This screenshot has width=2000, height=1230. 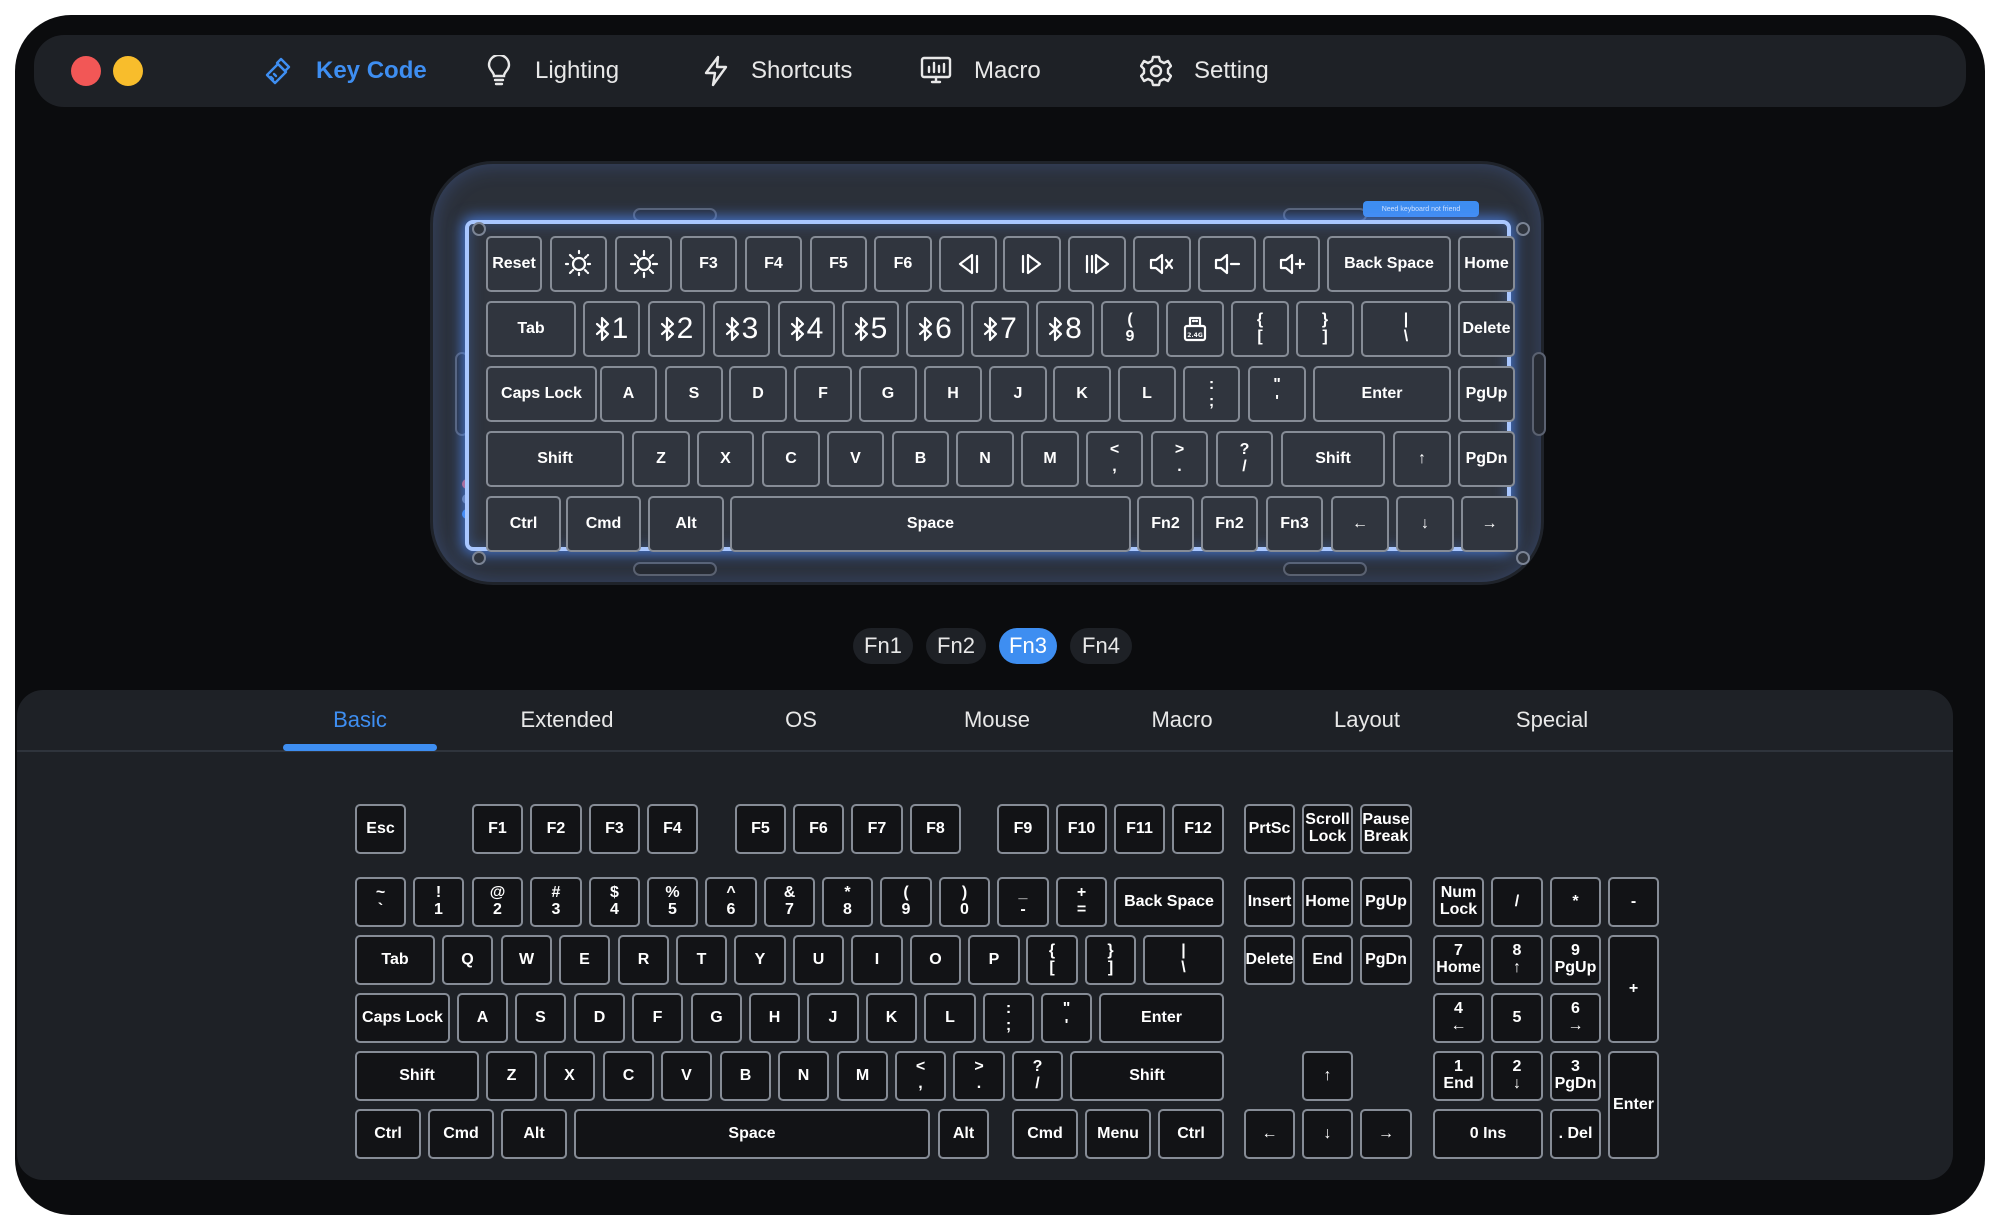 I want to click on palette-key-tab: Tab, so click(x=395, y=960).